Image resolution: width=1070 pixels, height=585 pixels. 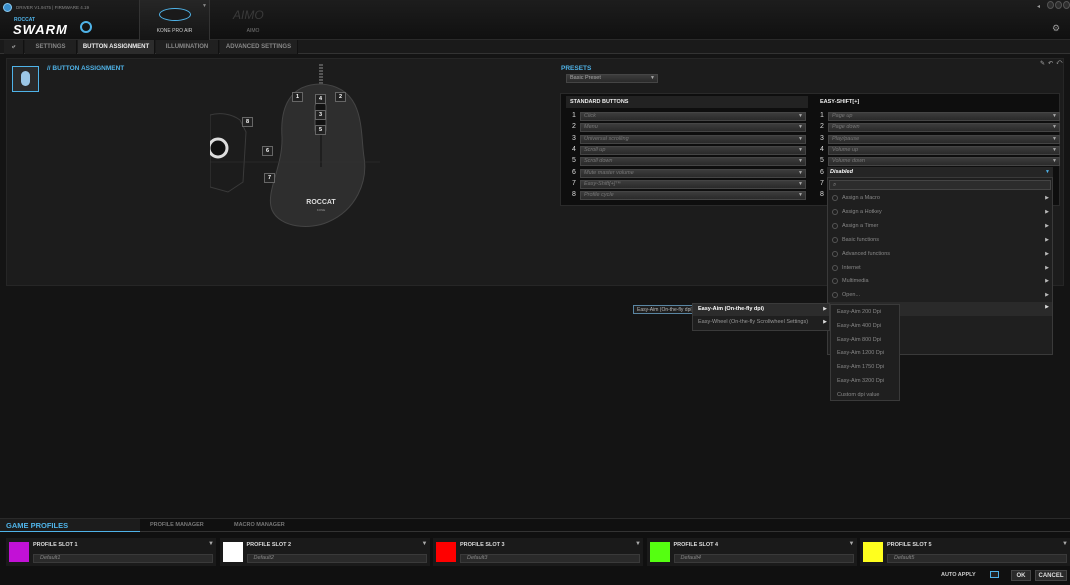 What do you see at coordinates (846, 138) in the screenshot?
I see `easyshift-row-3-value: Play/pause` at bounding box center [846, 138].